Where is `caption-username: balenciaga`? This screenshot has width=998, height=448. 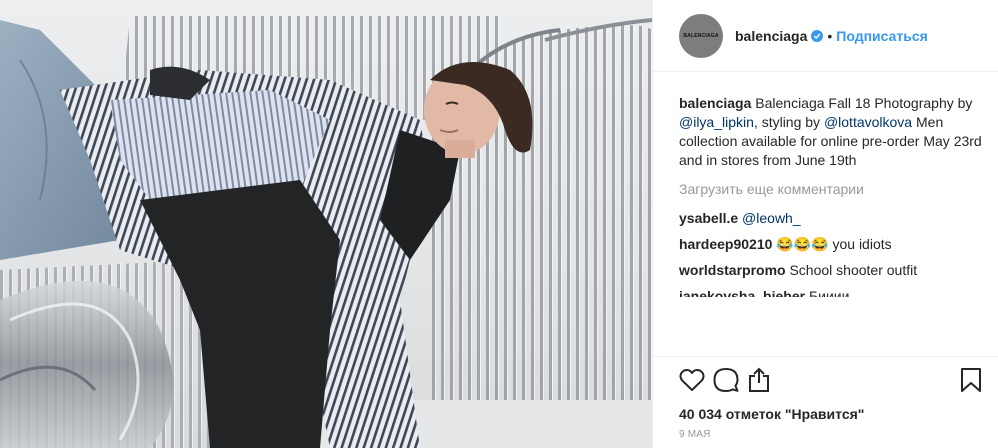 caption-username: balenciaga is located at coordinates (715, 103).